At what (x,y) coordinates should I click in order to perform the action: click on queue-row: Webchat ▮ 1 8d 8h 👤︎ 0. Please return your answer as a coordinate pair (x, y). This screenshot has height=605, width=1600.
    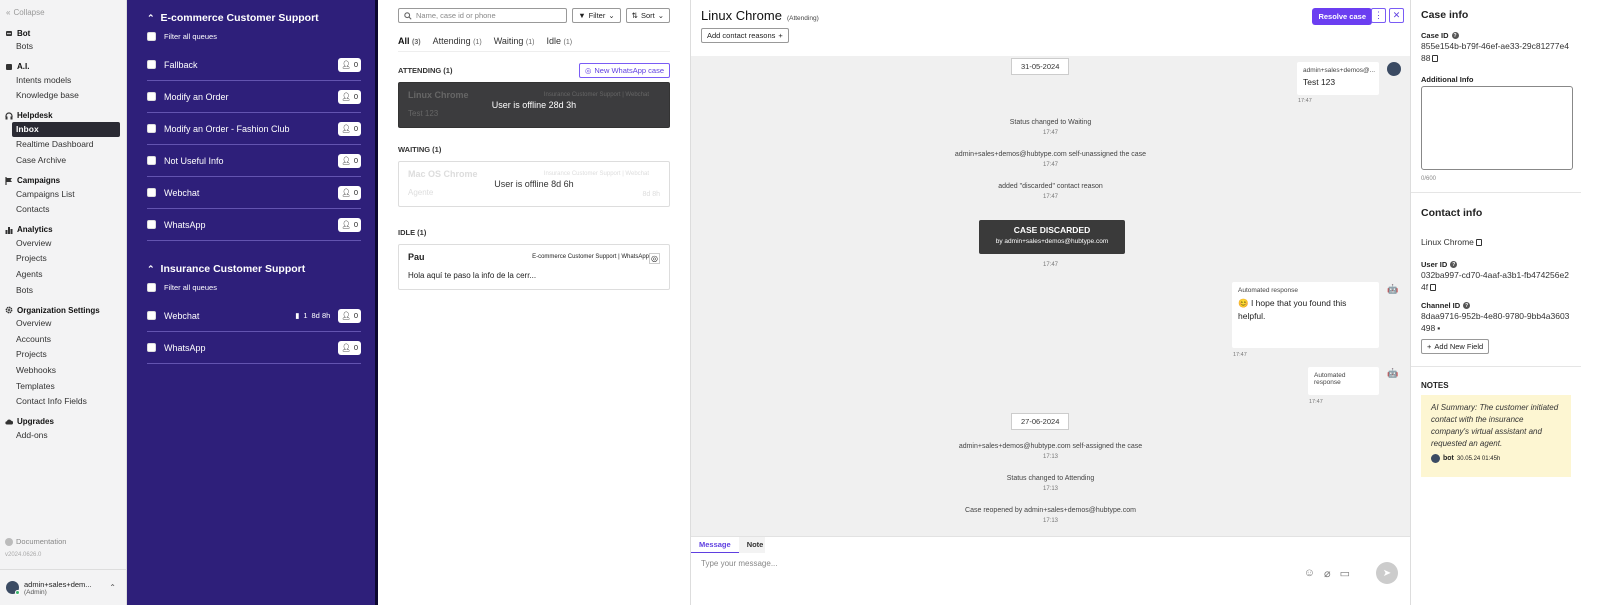
    Looking at the image, I should click on (254, 316).